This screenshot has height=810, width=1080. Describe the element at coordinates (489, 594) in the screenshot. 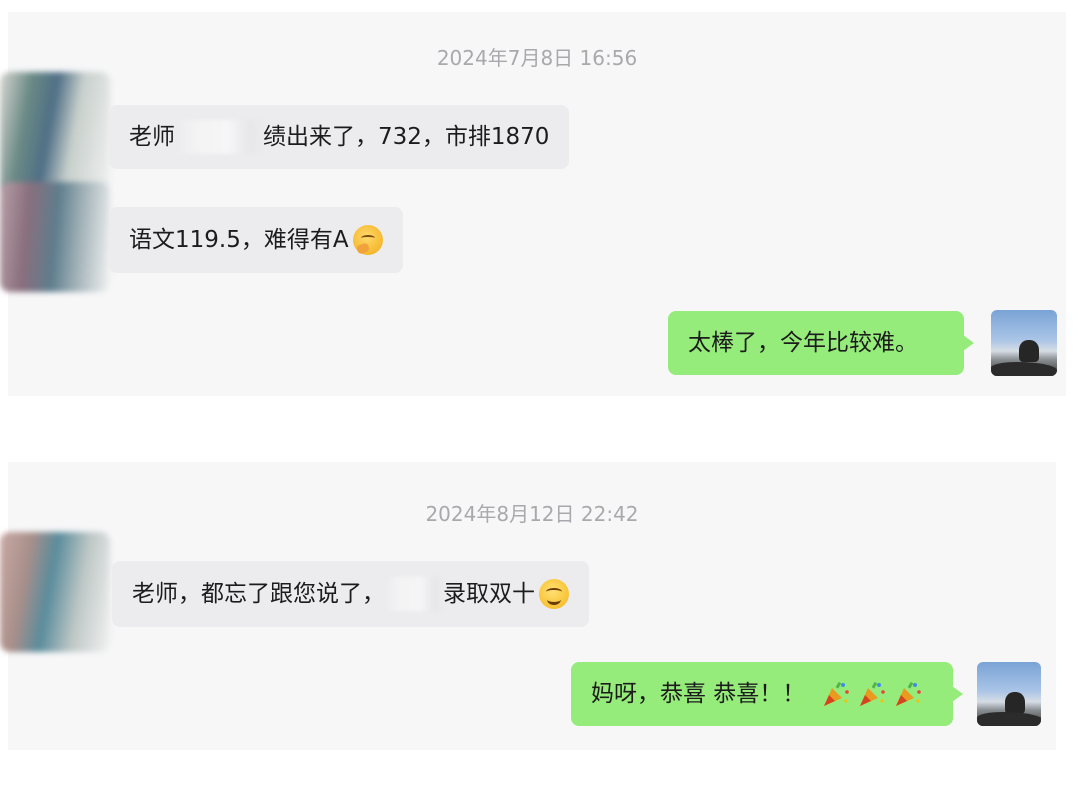

I see `message-text: 录取双十` at that location.